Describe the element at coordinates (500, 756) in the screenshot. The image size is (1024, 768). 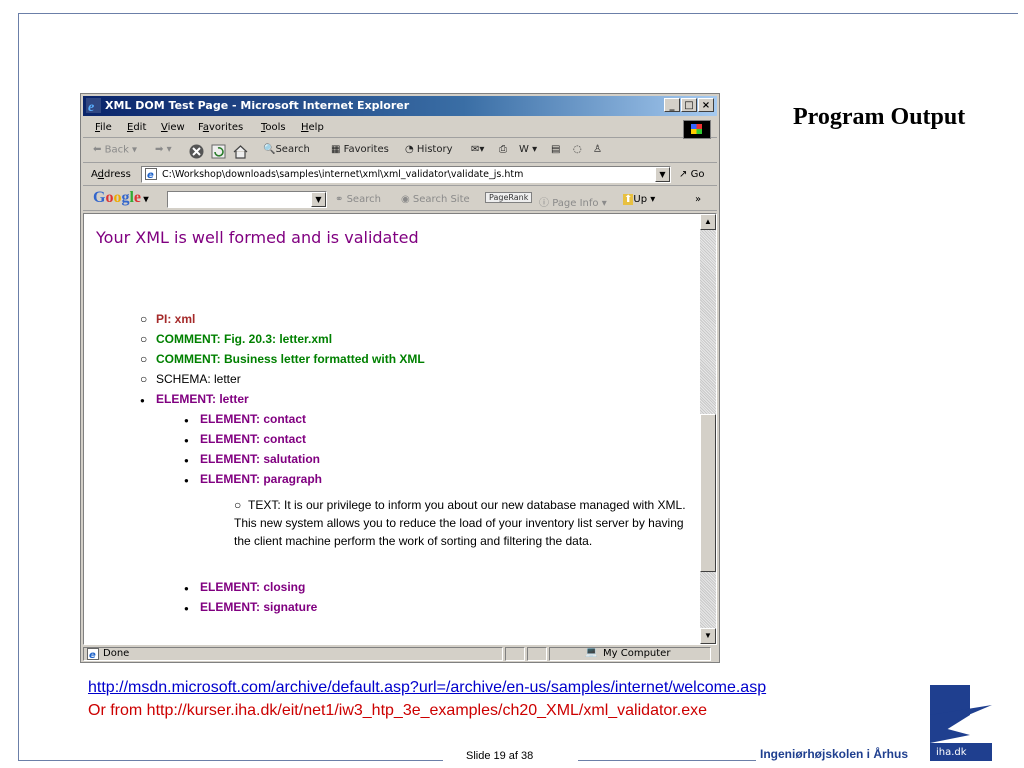
I see `slide-number: Slide 19 af 38` at that location.